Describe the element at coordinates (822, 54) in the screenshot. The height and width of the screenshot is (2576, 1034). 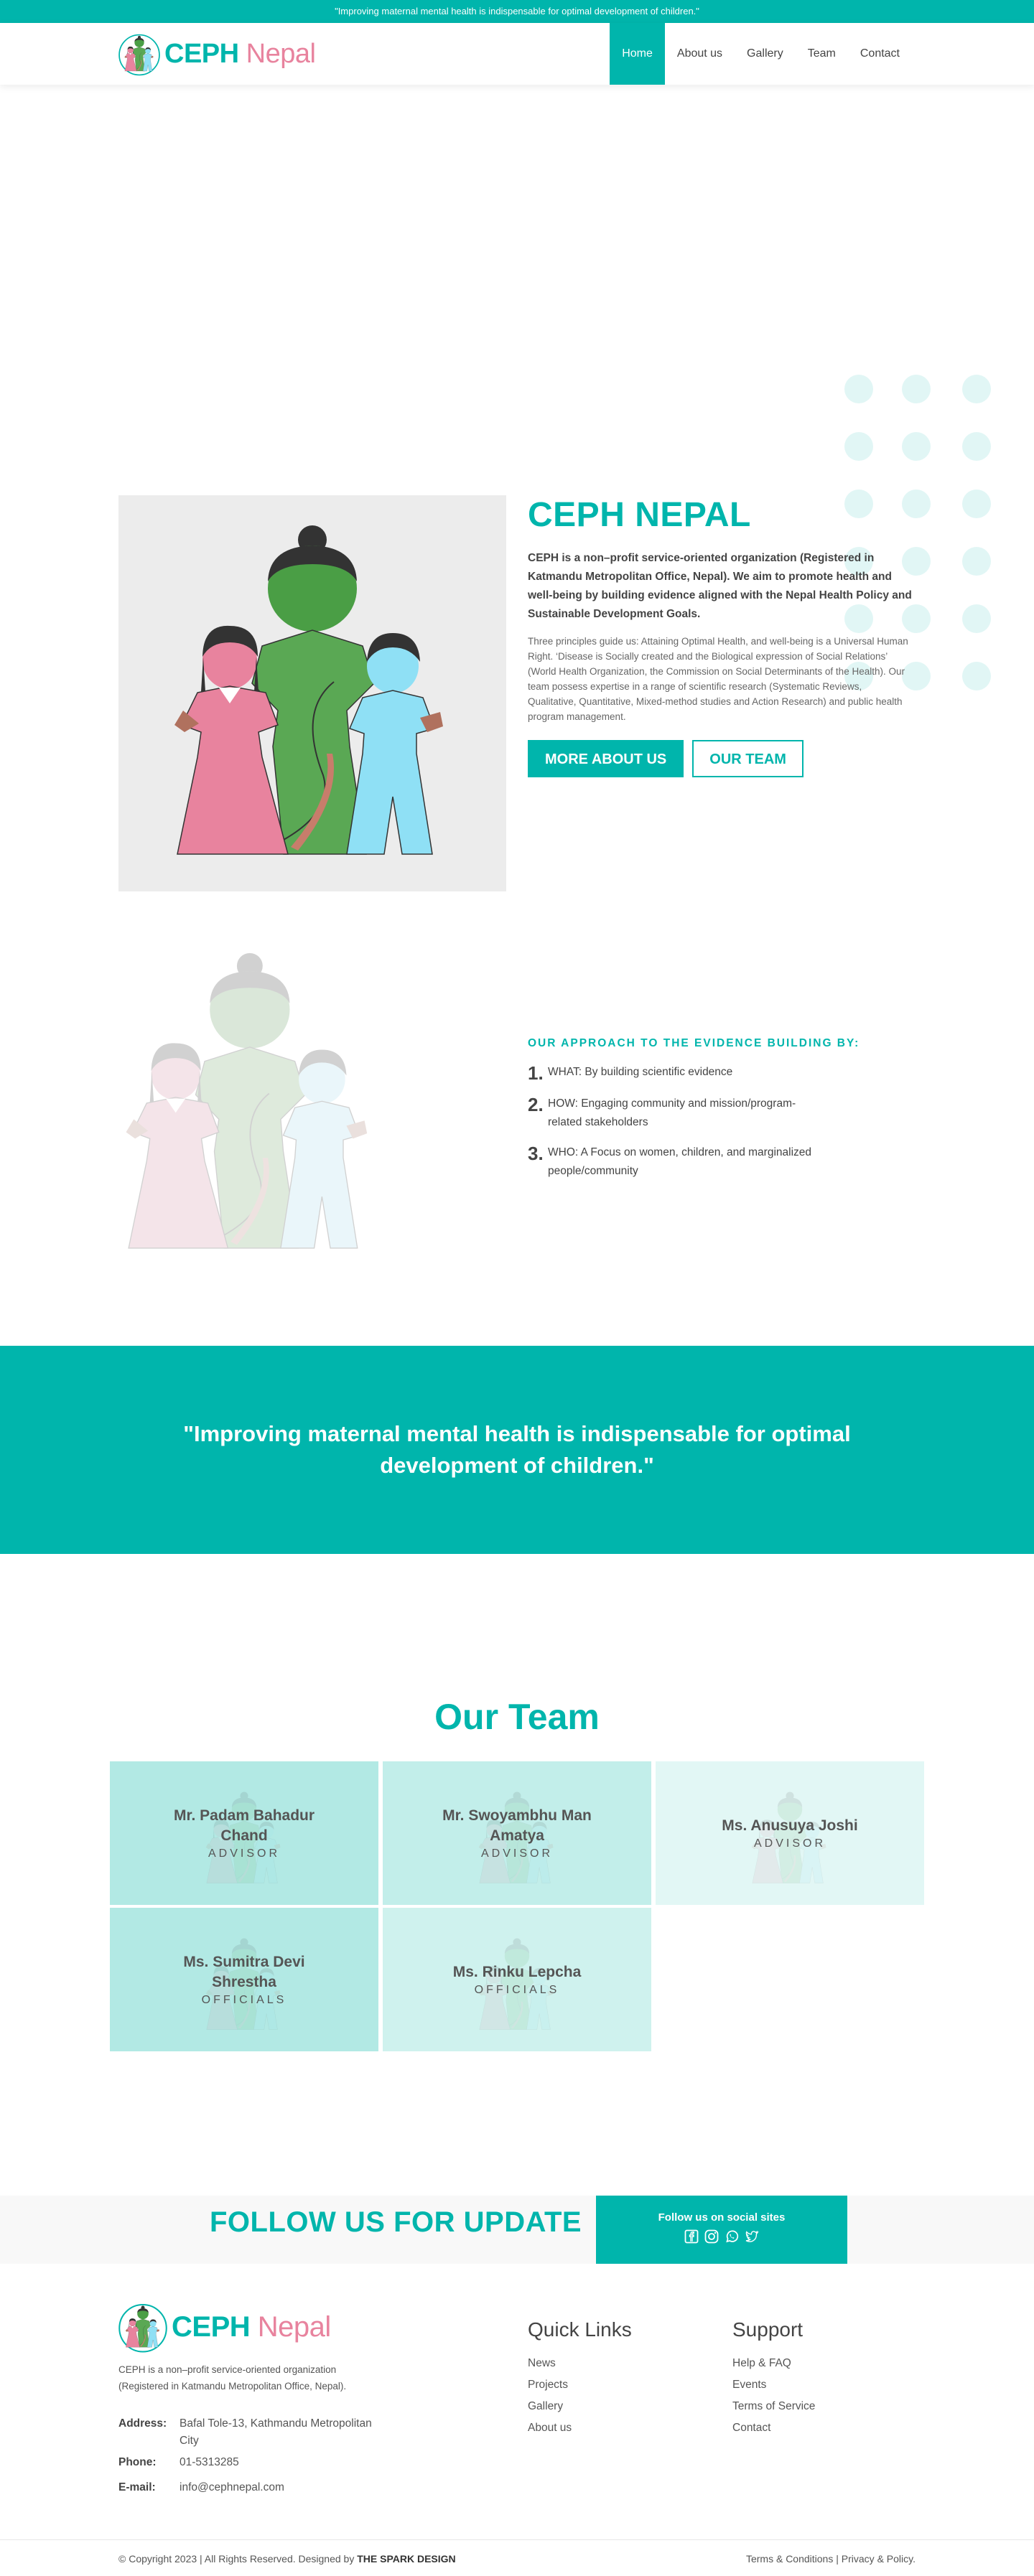
I see `nav-team: Team` at that location.